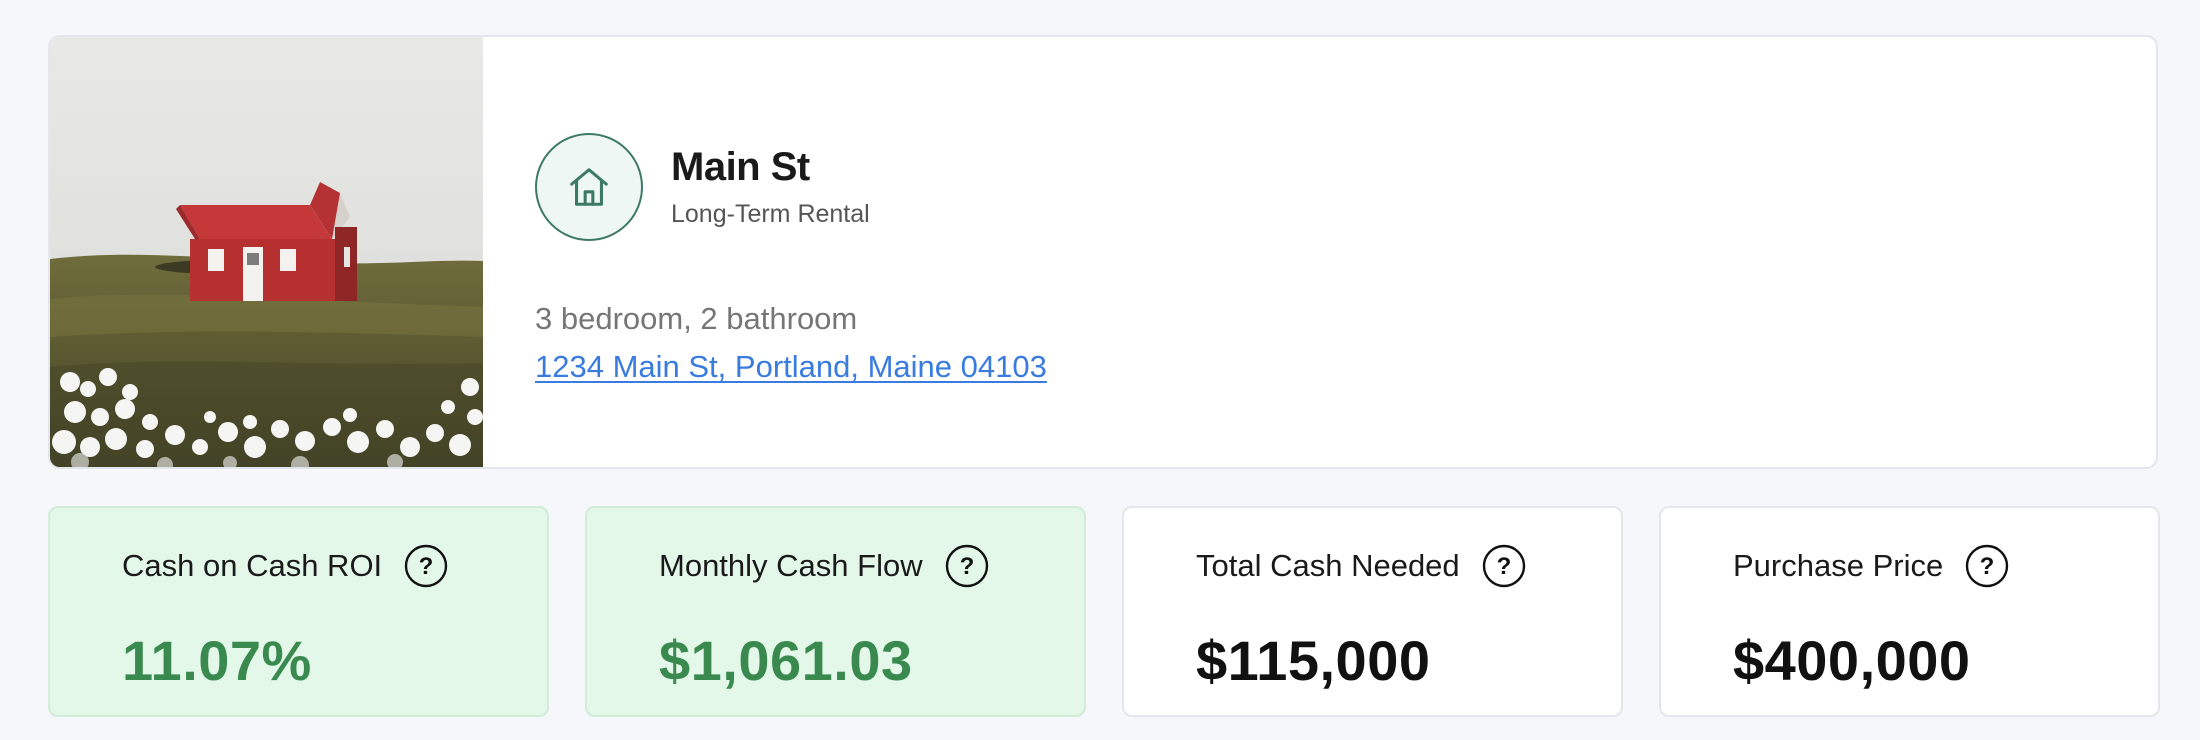  I want to click on property-photo-image, so click(266, 252).